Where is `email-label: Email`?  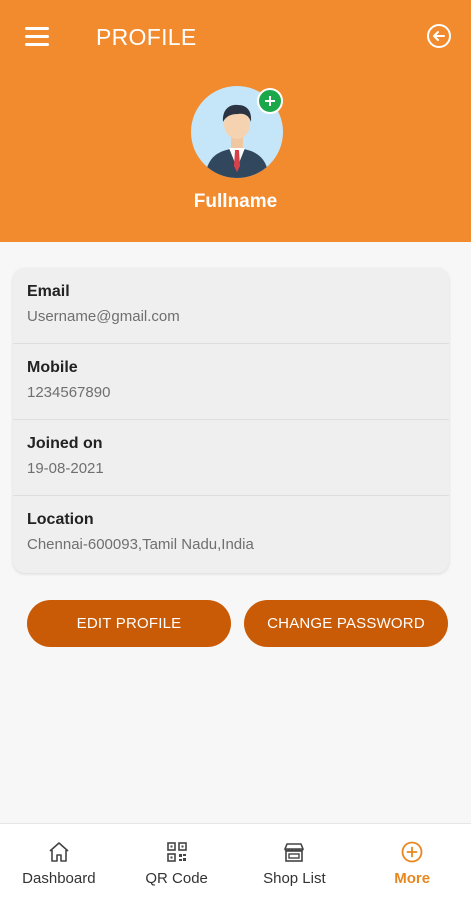 email-label: Email is located at coordinates (48, 291).